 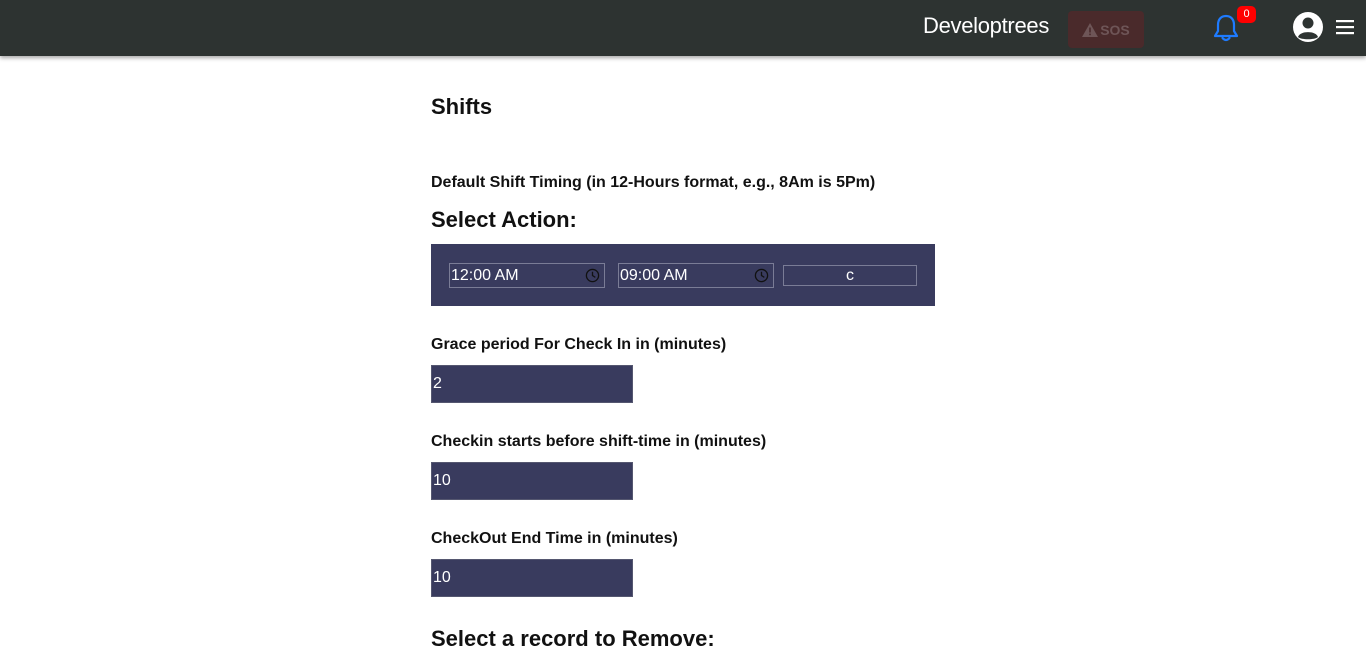 What do you see at coordinates (554, 538) in the screenshot?
I see `checkout-end-label: CheckOut End Time in (minutes)` at bounding box center [554, 538].